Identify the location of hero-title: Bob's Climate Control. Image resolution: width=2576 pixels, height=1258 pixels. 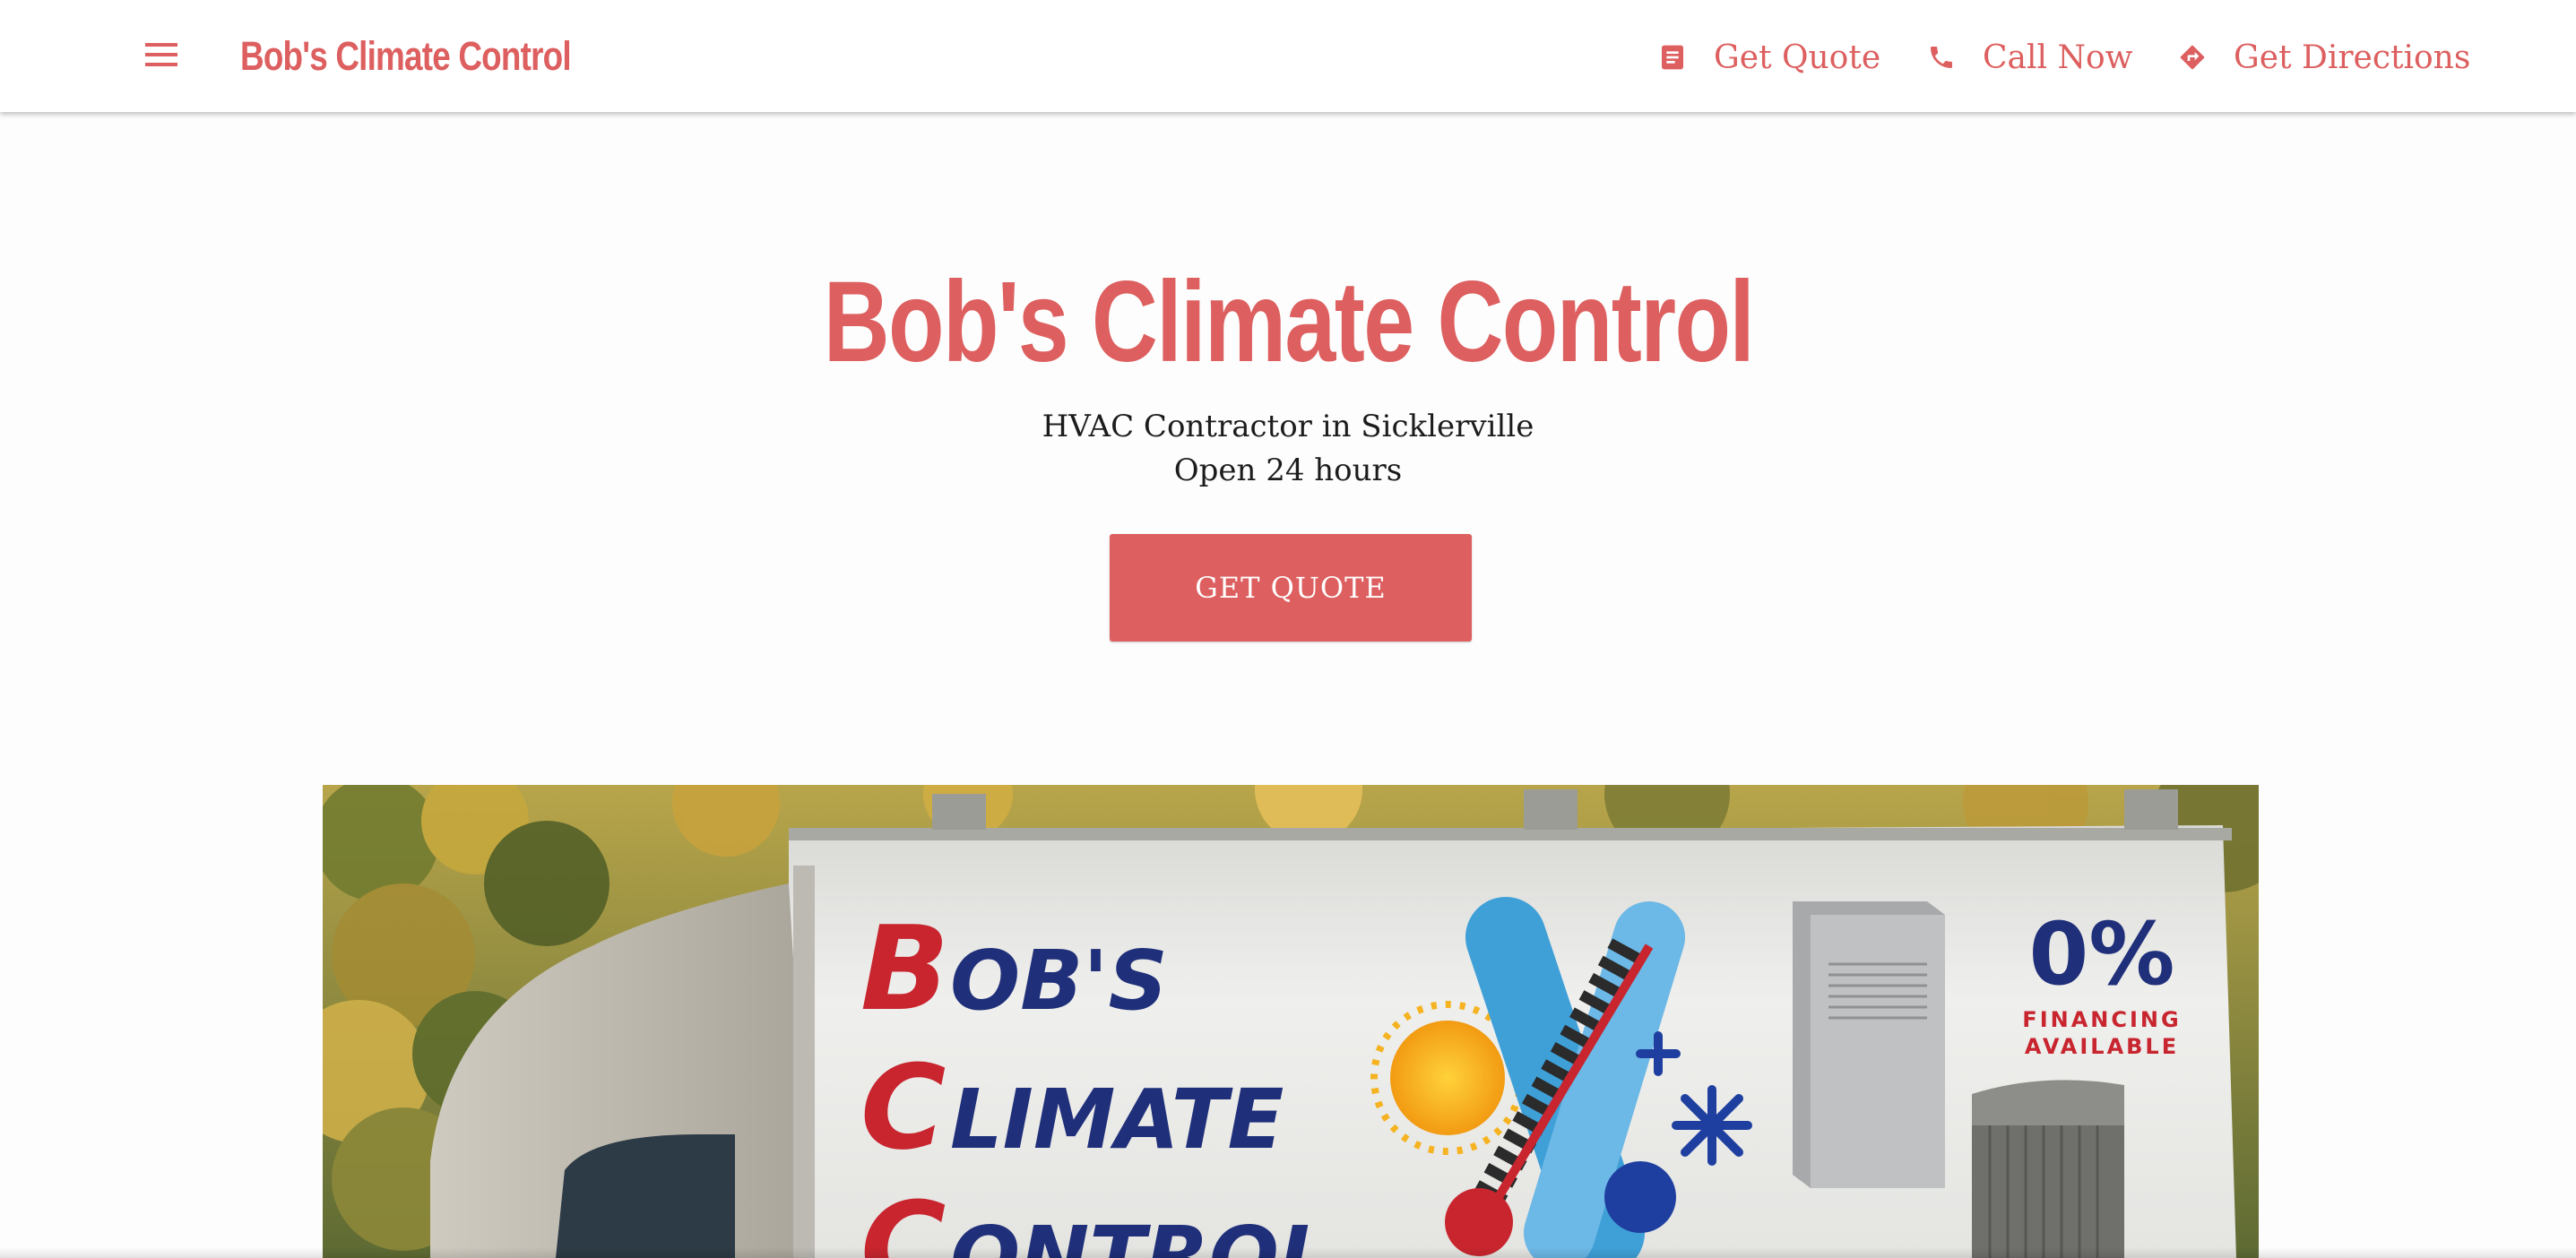
(1288, 322).